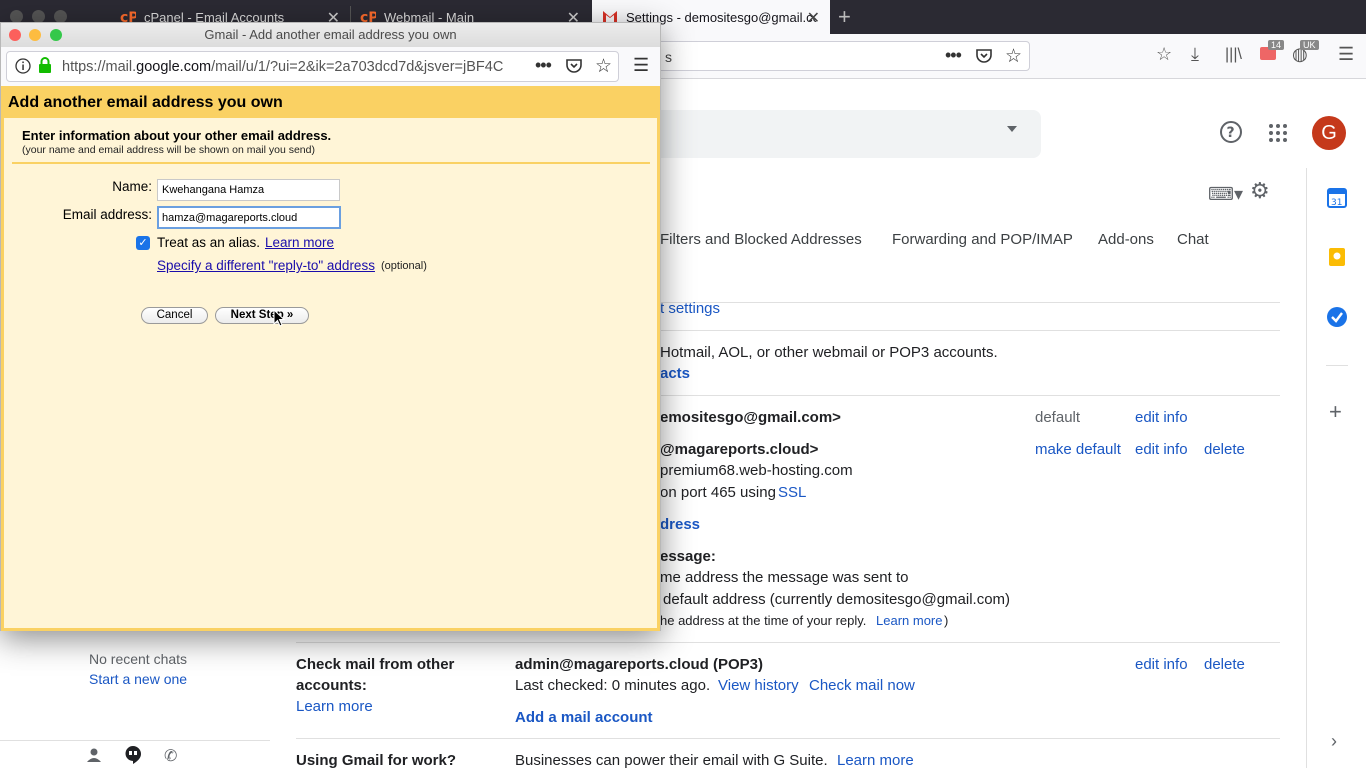 This screenshot has height=770, width=1366. What do you see at coordinates (94, 757) in the screenshot?
I see `person-icon` at bounding box center [94, 757].